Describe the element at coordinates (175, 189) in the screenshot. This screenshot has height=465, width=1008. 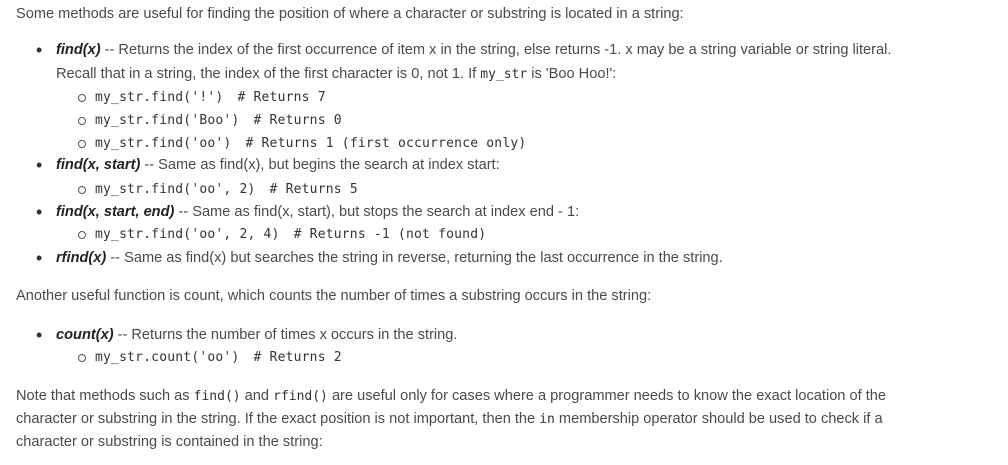
I see `example-code: my_str.find('oo', 2)` at that location.